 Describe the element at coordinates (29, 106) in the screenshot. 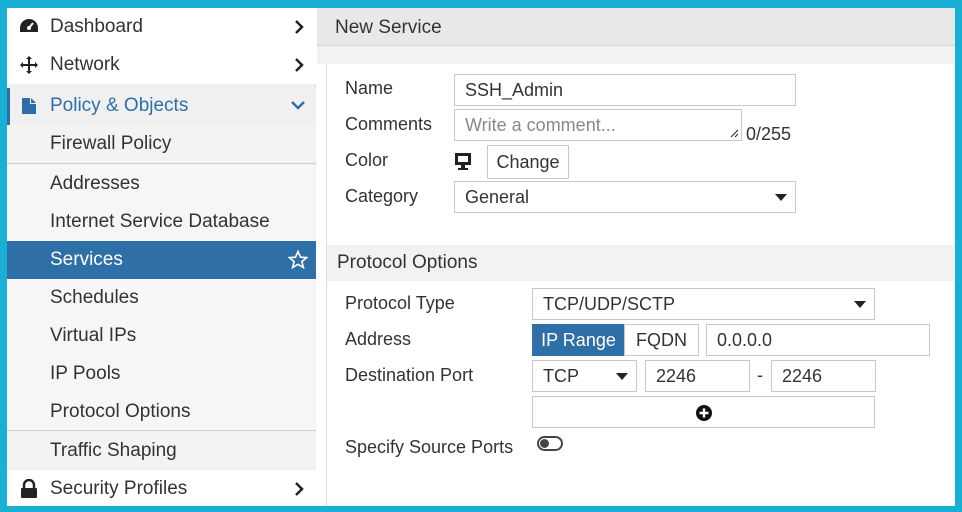

I see `policy-objects-icon` at that location.